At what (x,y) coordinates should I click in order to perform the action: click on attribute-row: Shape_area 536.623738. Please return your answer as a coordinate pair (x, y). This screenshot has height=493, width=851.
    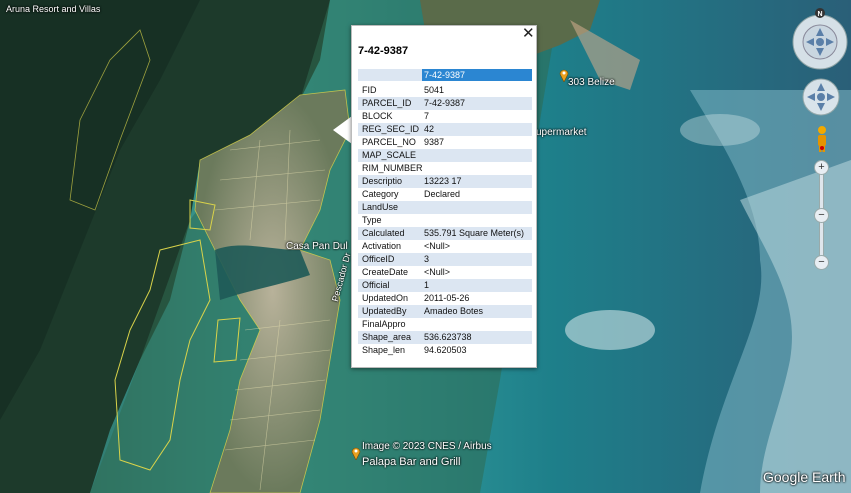
    Looking at the image, I should click on (445, 337).